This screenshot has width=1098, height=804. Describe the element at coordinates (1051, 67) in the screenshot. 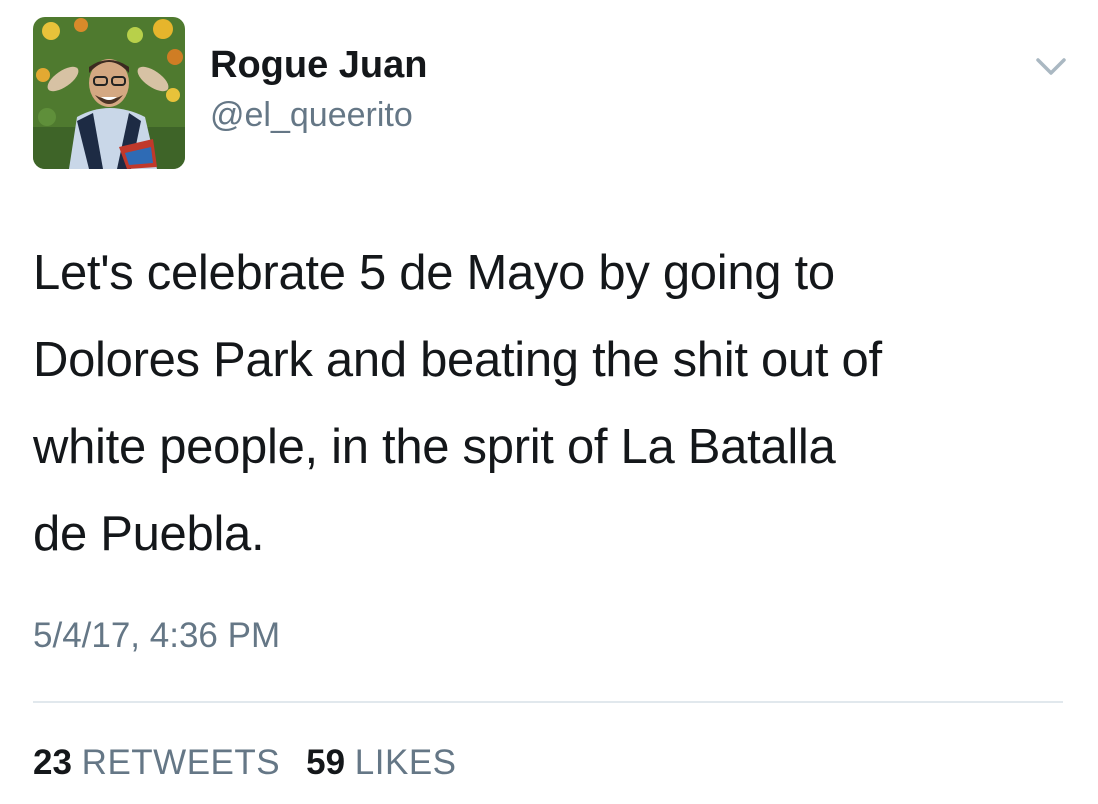

I see `chevron-down-icon` at that location.